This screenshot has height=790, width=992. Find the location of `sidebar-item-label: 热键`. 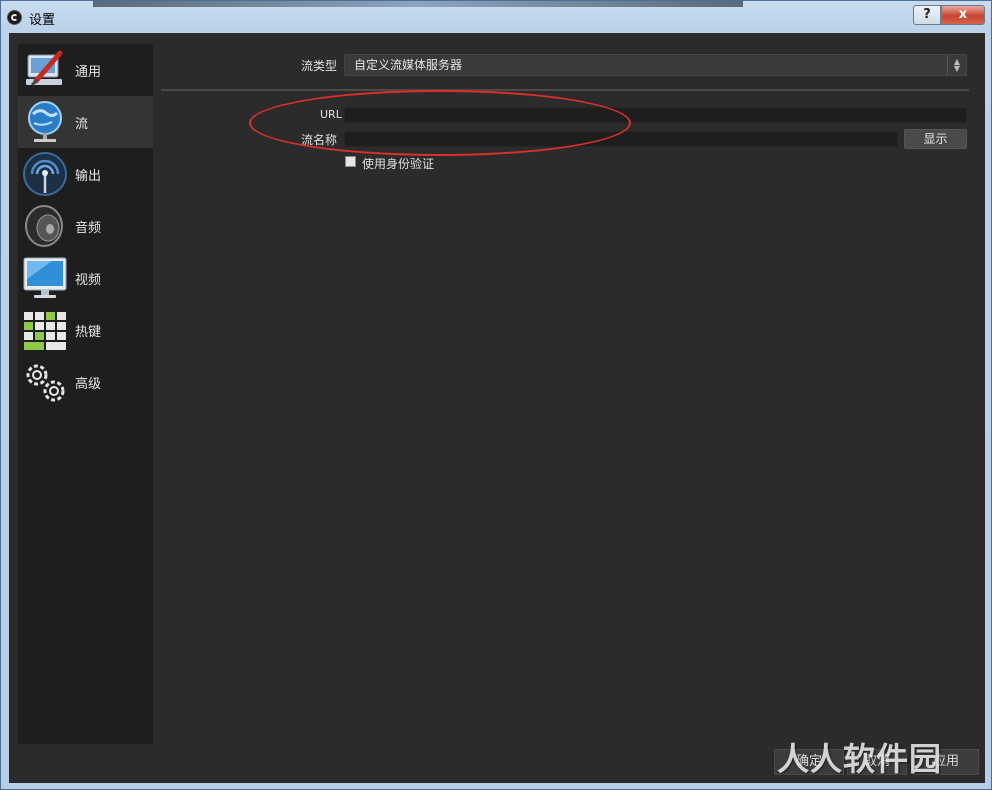

sidebar-item-label: 热键 is located at coordinates (88, 332).